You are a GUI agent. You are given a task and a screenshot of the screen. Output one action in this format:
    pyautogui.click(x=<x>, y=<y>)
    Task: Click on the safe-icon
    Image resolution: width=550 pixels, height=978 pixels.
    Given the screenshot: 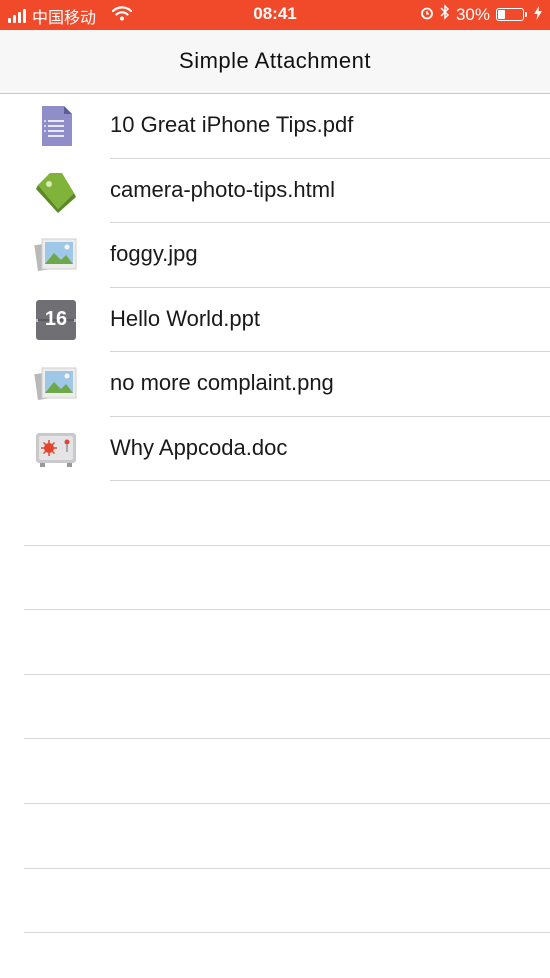 What is the action you would take?
    pyautogui.click(x=56, y=449)
    